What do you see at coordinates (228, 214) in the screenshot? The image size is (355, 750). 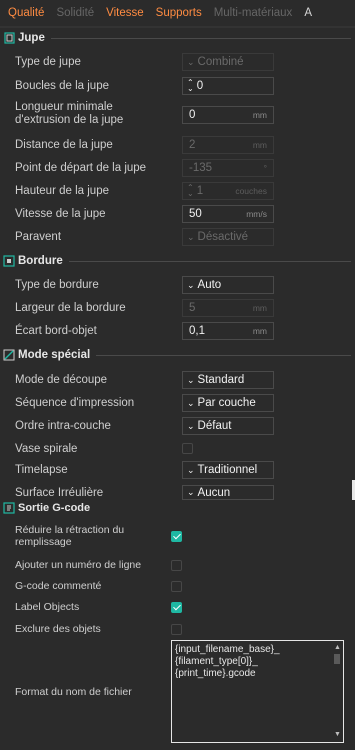 I see `input-vitesse: 50 mm/s` at bounding box center [228, 214].